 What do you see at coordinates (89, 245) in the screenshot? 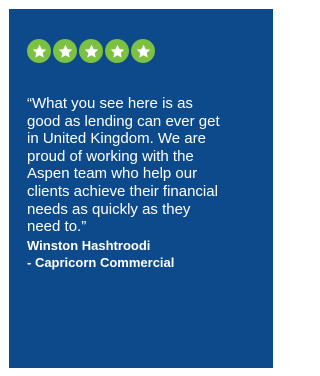
I see `author-name: Winston Hashtroodi` at bounding box center [89, 245].